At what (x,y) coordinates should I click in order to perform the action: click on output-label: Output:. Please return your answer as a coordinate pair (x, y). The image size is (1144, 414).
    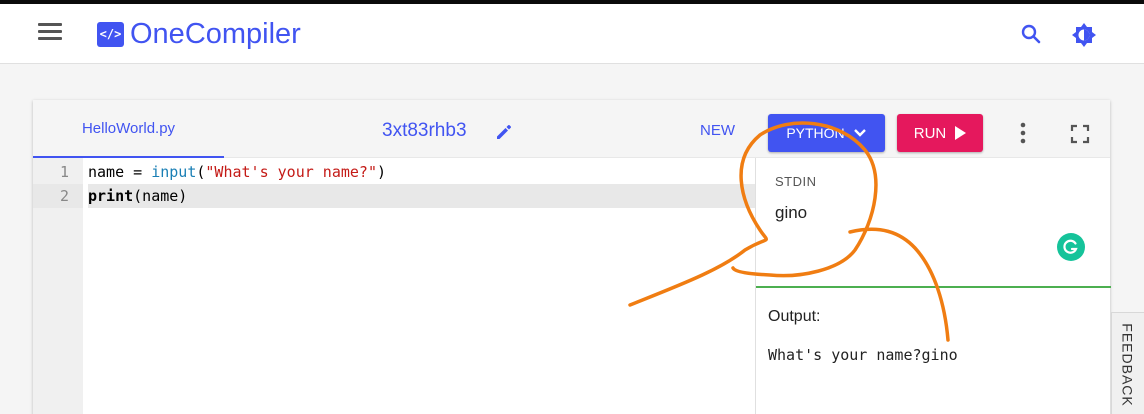
    Looking at the image, I should click on (794, 316).